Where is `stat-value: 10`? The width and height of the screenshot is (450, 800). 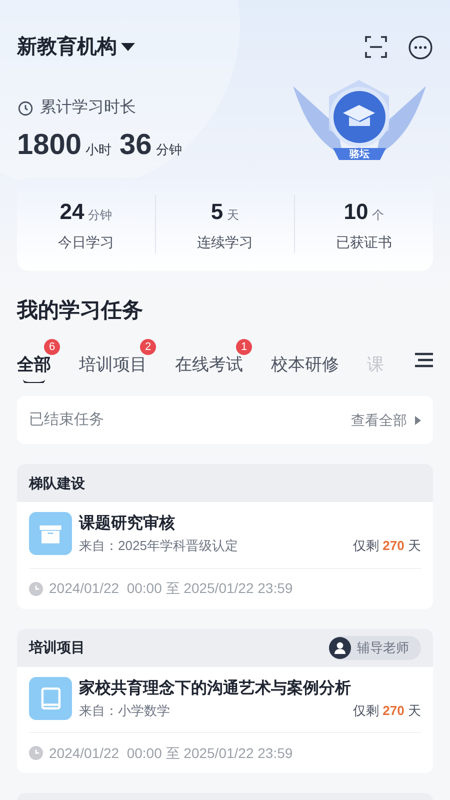 stat-value: 10 is located at coordinates (356, 212).